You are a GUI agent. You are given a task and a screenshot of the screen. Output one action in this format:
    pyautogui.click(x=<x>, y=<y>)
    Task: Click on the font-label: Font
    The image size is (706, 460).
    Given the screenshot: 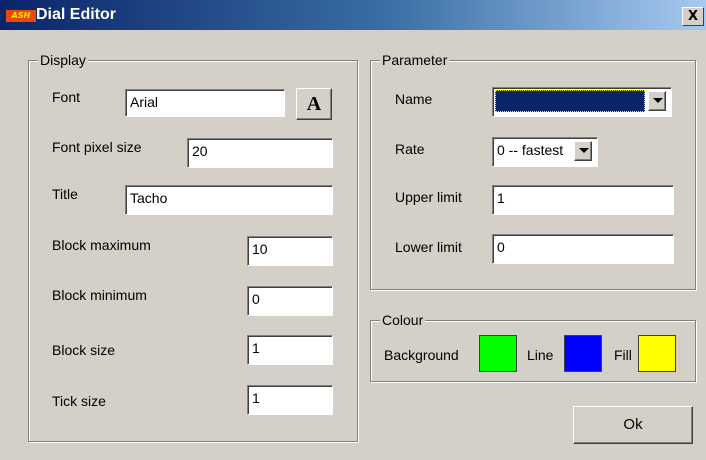 What is the action you would take?
    pyautogui.click(x=66, y=97)
    